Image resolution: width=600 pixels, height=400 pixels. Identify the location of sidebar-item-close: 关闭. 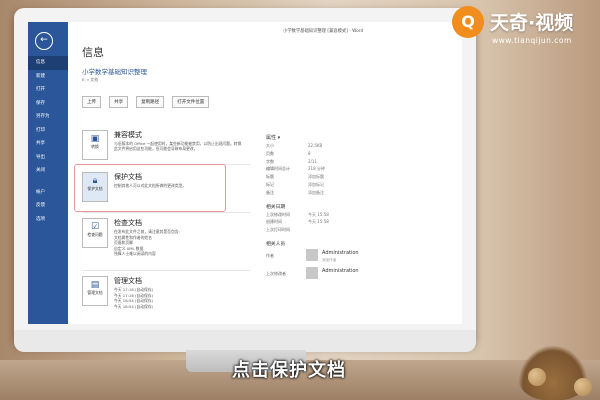
(48, 171).